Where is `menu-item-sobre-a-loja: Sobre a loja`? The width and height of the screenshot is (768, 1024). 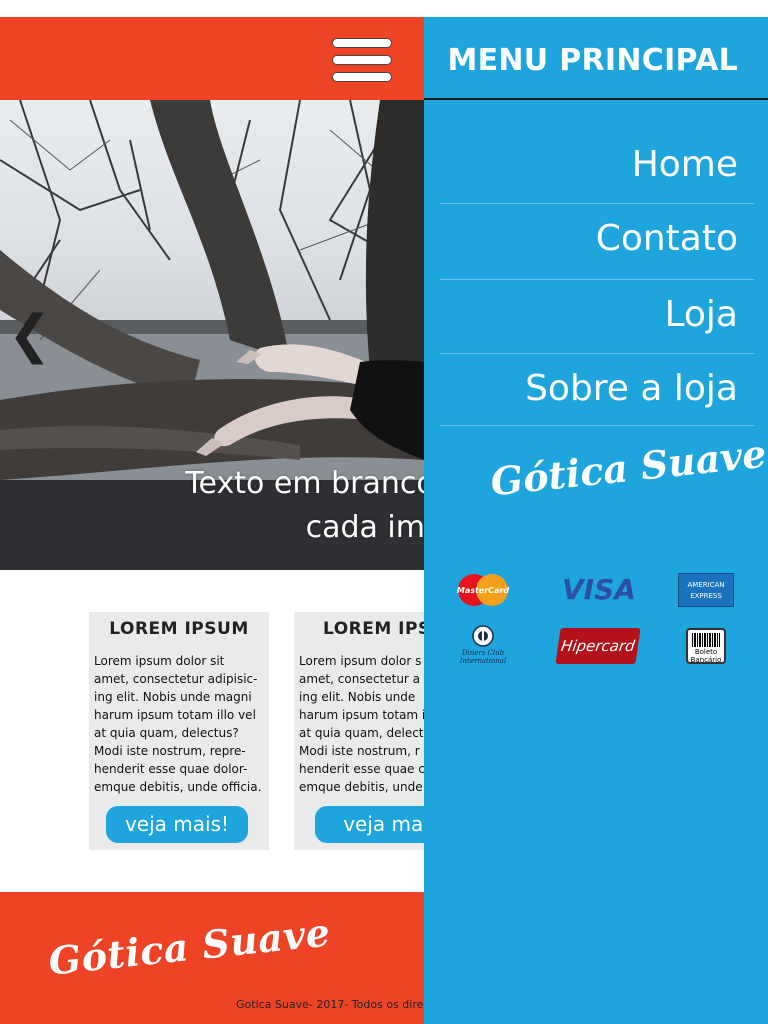
menu-item-sobre-a-loja: Sobre a loja is located at coordinates (597, 390).